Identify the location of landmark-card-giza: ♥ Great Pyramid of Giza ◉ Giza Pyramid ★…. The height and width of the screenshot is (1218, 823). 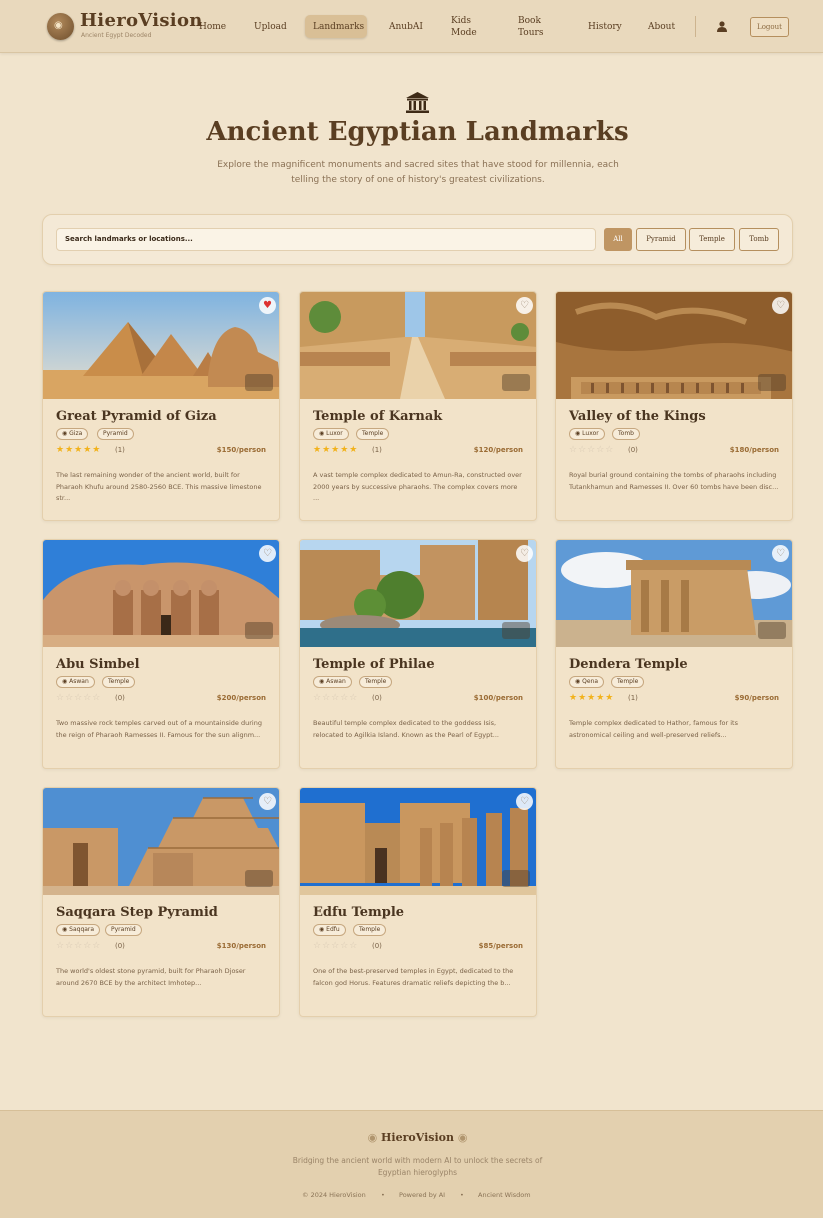
(161, 406).